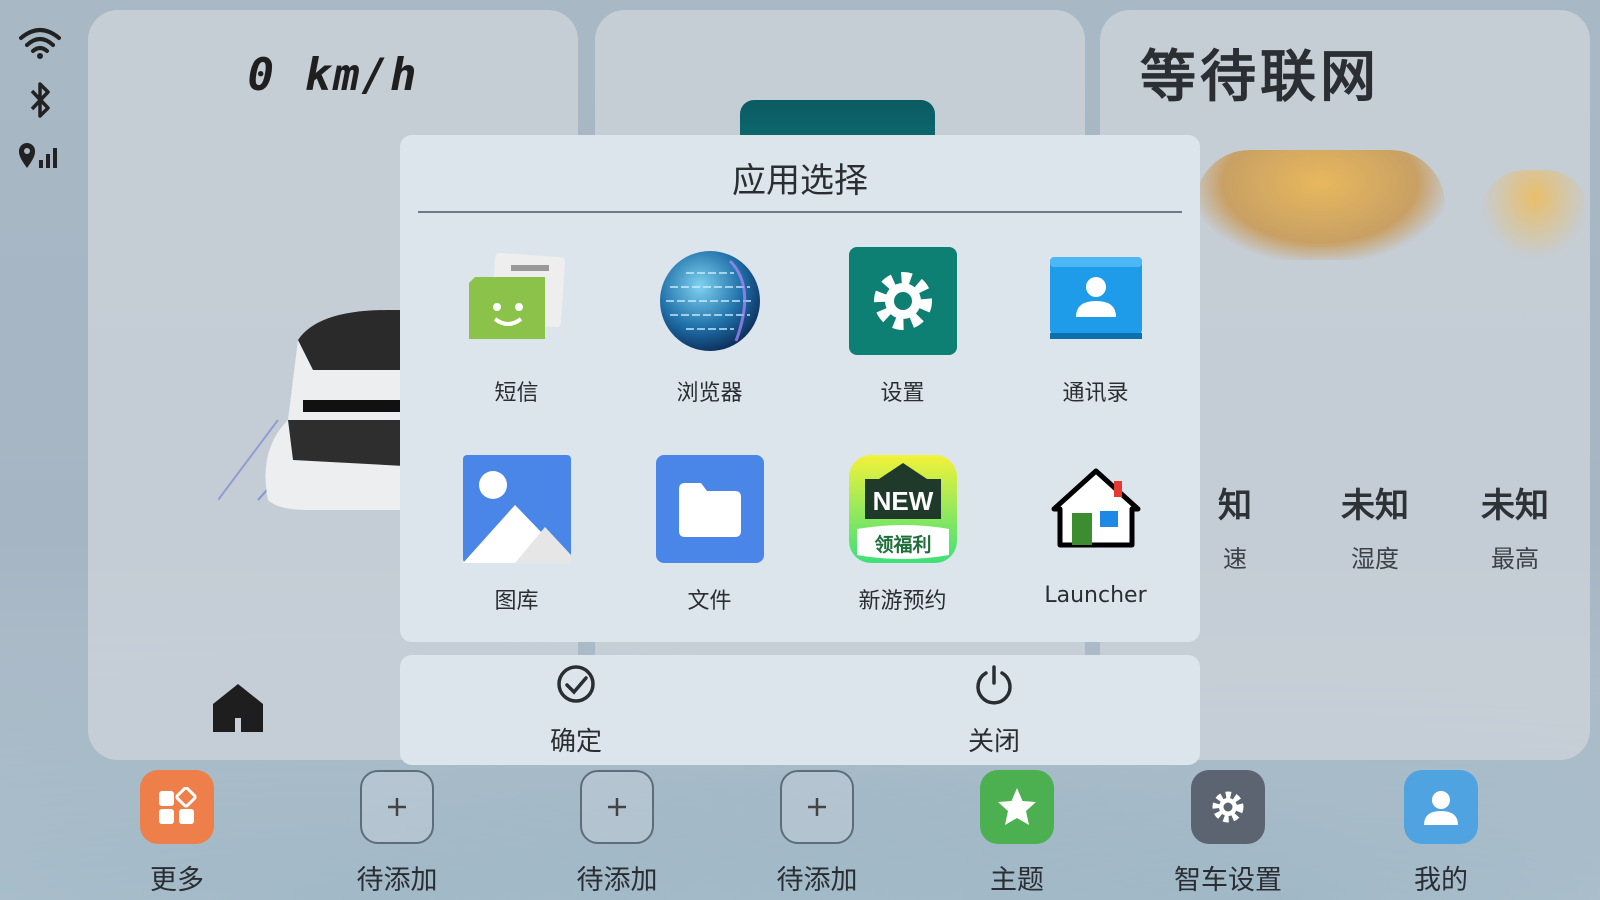 Image resolution: width=1600 pixels, height=900 pixels. Describe the element at coordinates (709, 601) in the screenshot. I see `app-label: 文件` at that location.